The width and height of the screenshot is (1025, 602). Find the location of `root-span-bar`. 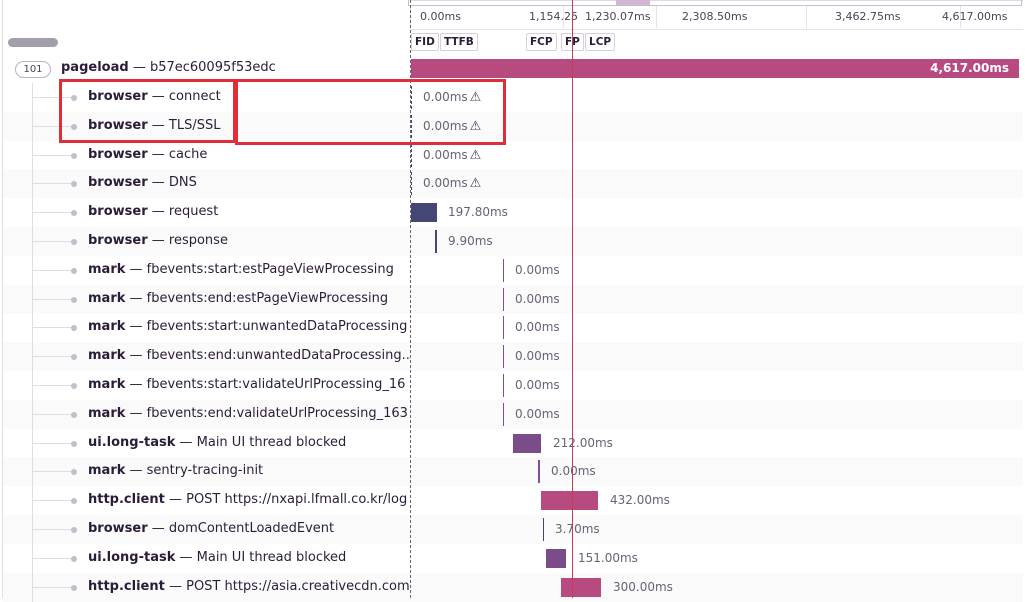

root-span-bar is located at coordinates (715, 68).